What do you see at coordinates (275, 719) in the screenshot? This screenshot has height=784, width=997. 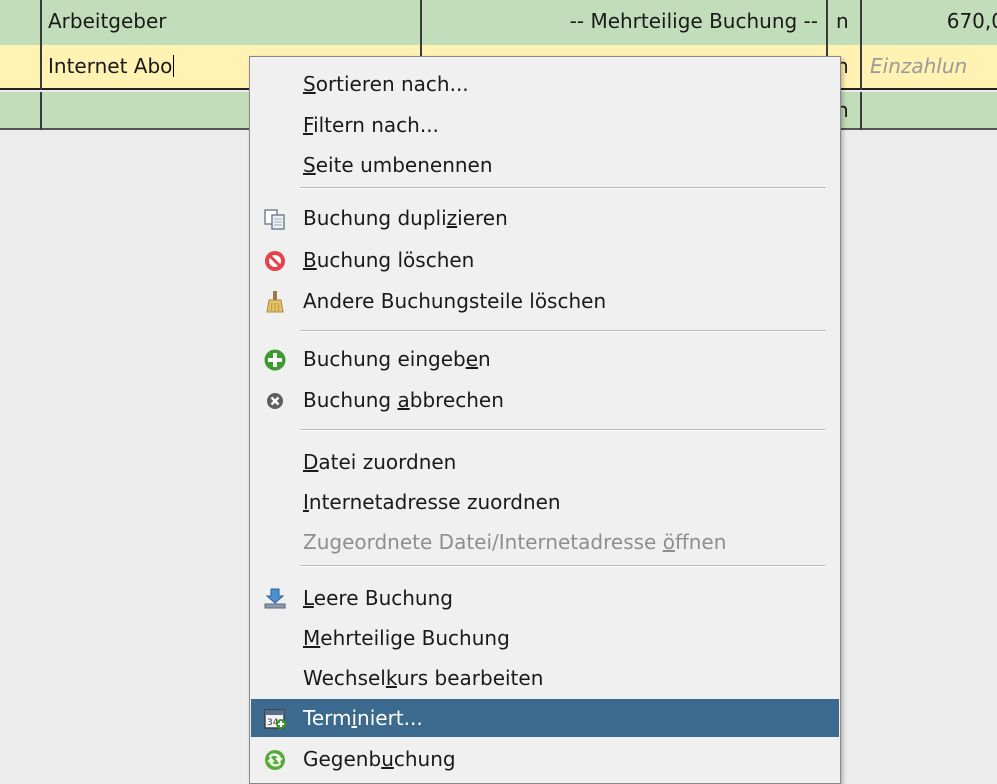 I see `schedule-icon: 34` at bounding box center [275, 719].